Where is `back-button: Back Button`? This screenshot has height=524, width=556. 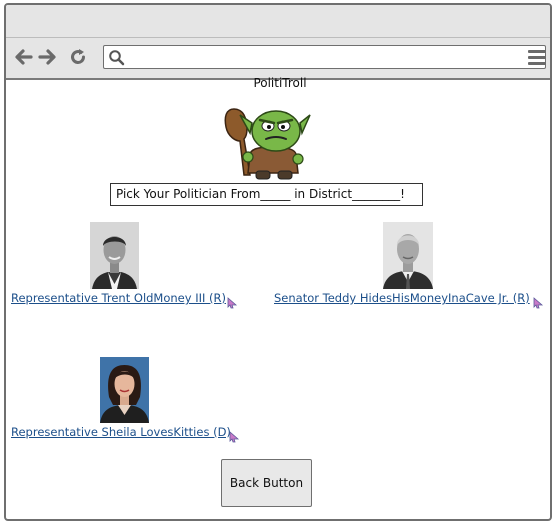 back-button: Back Button is located at coordinates (266, 483).